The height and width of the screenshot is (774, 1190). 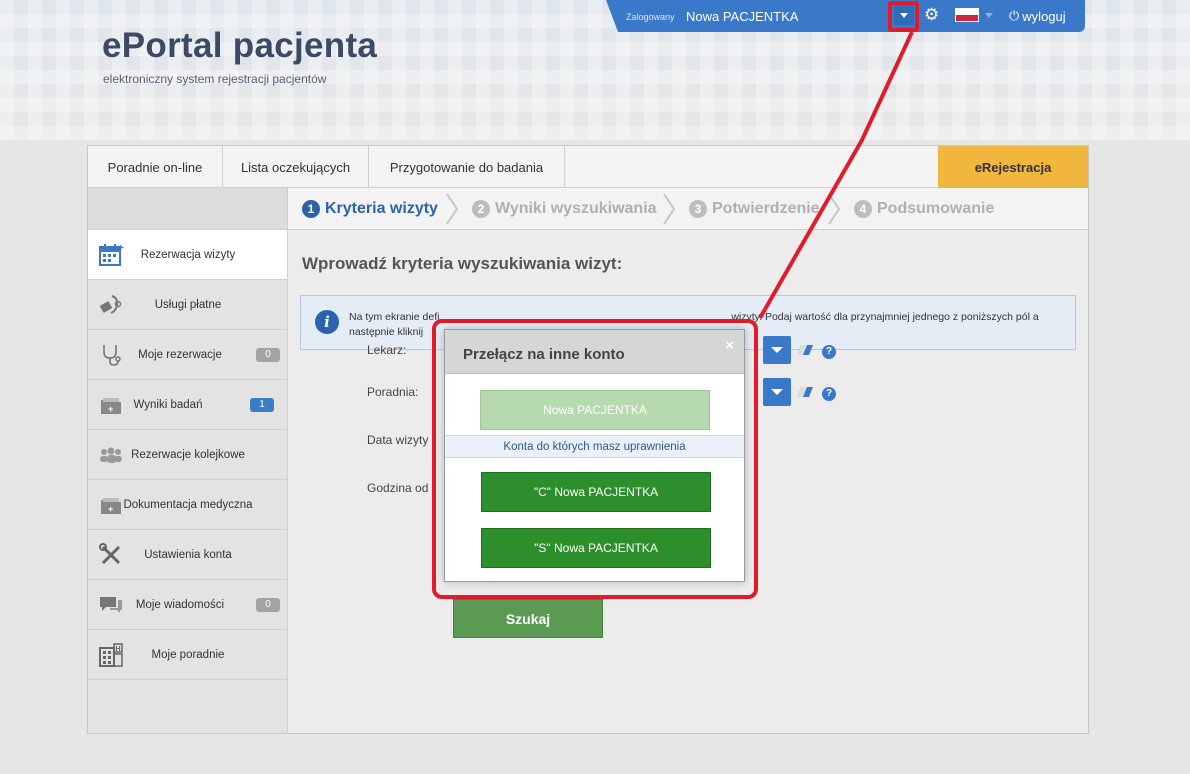 What do you see at coordinates (394, 317) in the screenshot?
I see `info-text-line1-left: Na tym ekranie defi` at bounding box center [394, 317].